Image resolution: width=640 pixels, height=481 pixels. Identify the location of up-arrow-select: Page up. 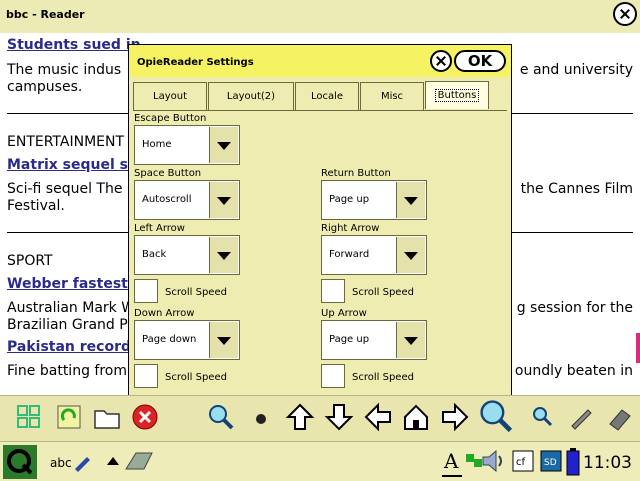
(374, 340).